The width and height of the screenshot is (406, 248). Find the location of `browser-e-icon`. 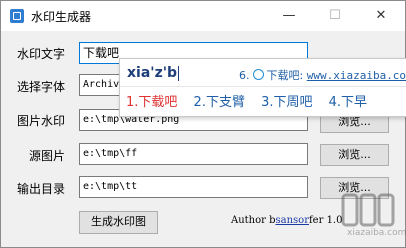

browser-e-icon is located at coordinates (258, 74).